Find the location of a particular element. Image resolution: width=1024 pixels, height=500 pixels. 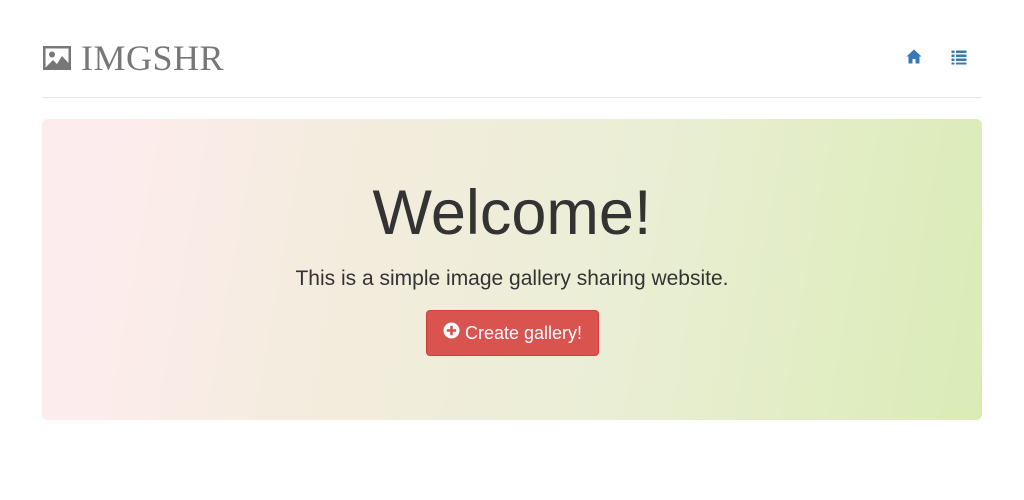

create-gallery-button: Create gallery! is located at coordinates (512, 333).